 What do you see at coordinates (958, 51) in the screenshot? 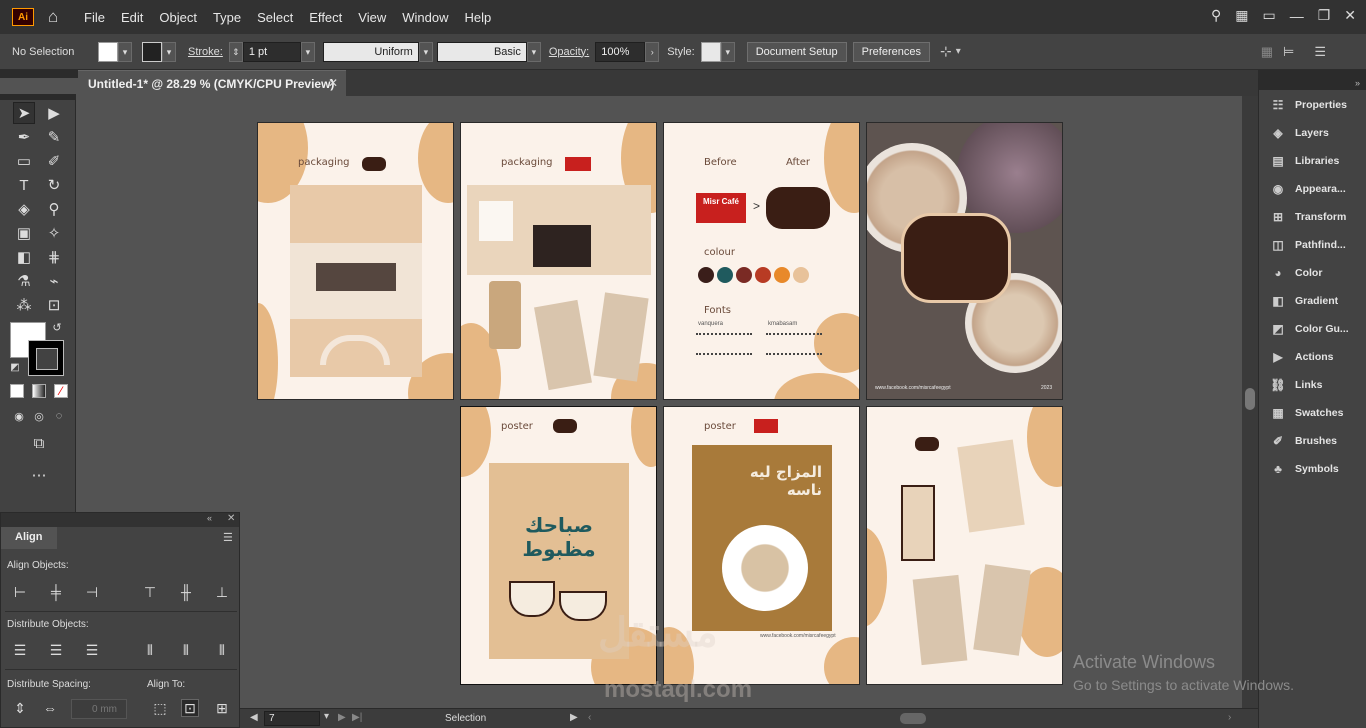
I see `arrange-dropdown-icon: ▾` at bounding box center [958, 51].